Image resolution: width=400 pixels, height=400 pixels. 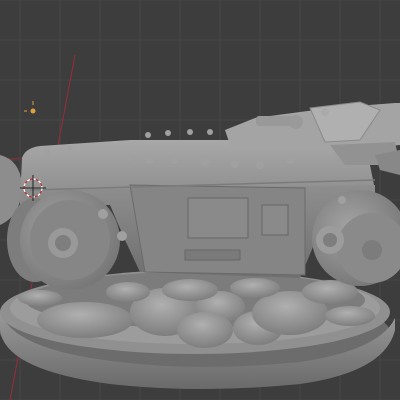 I want to click on hatch-panel, so click(x=218, y=218).